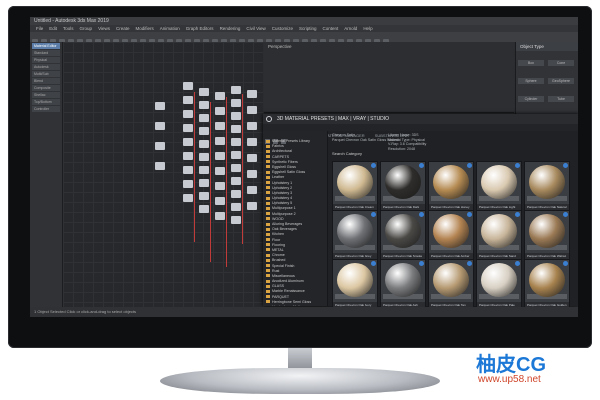 The height and width of the screenshot is (400, 600). Describe the element at coordinates (331, 28) in the screenshot. I see `menu-item: Content` at that location.